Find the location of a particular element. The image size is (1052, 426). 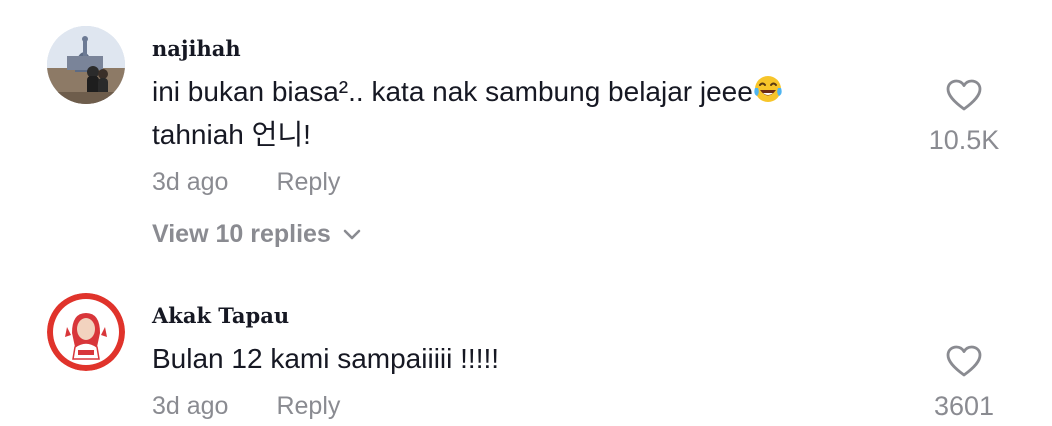

like-area: 10.5K is located at coordinates (964, 117).